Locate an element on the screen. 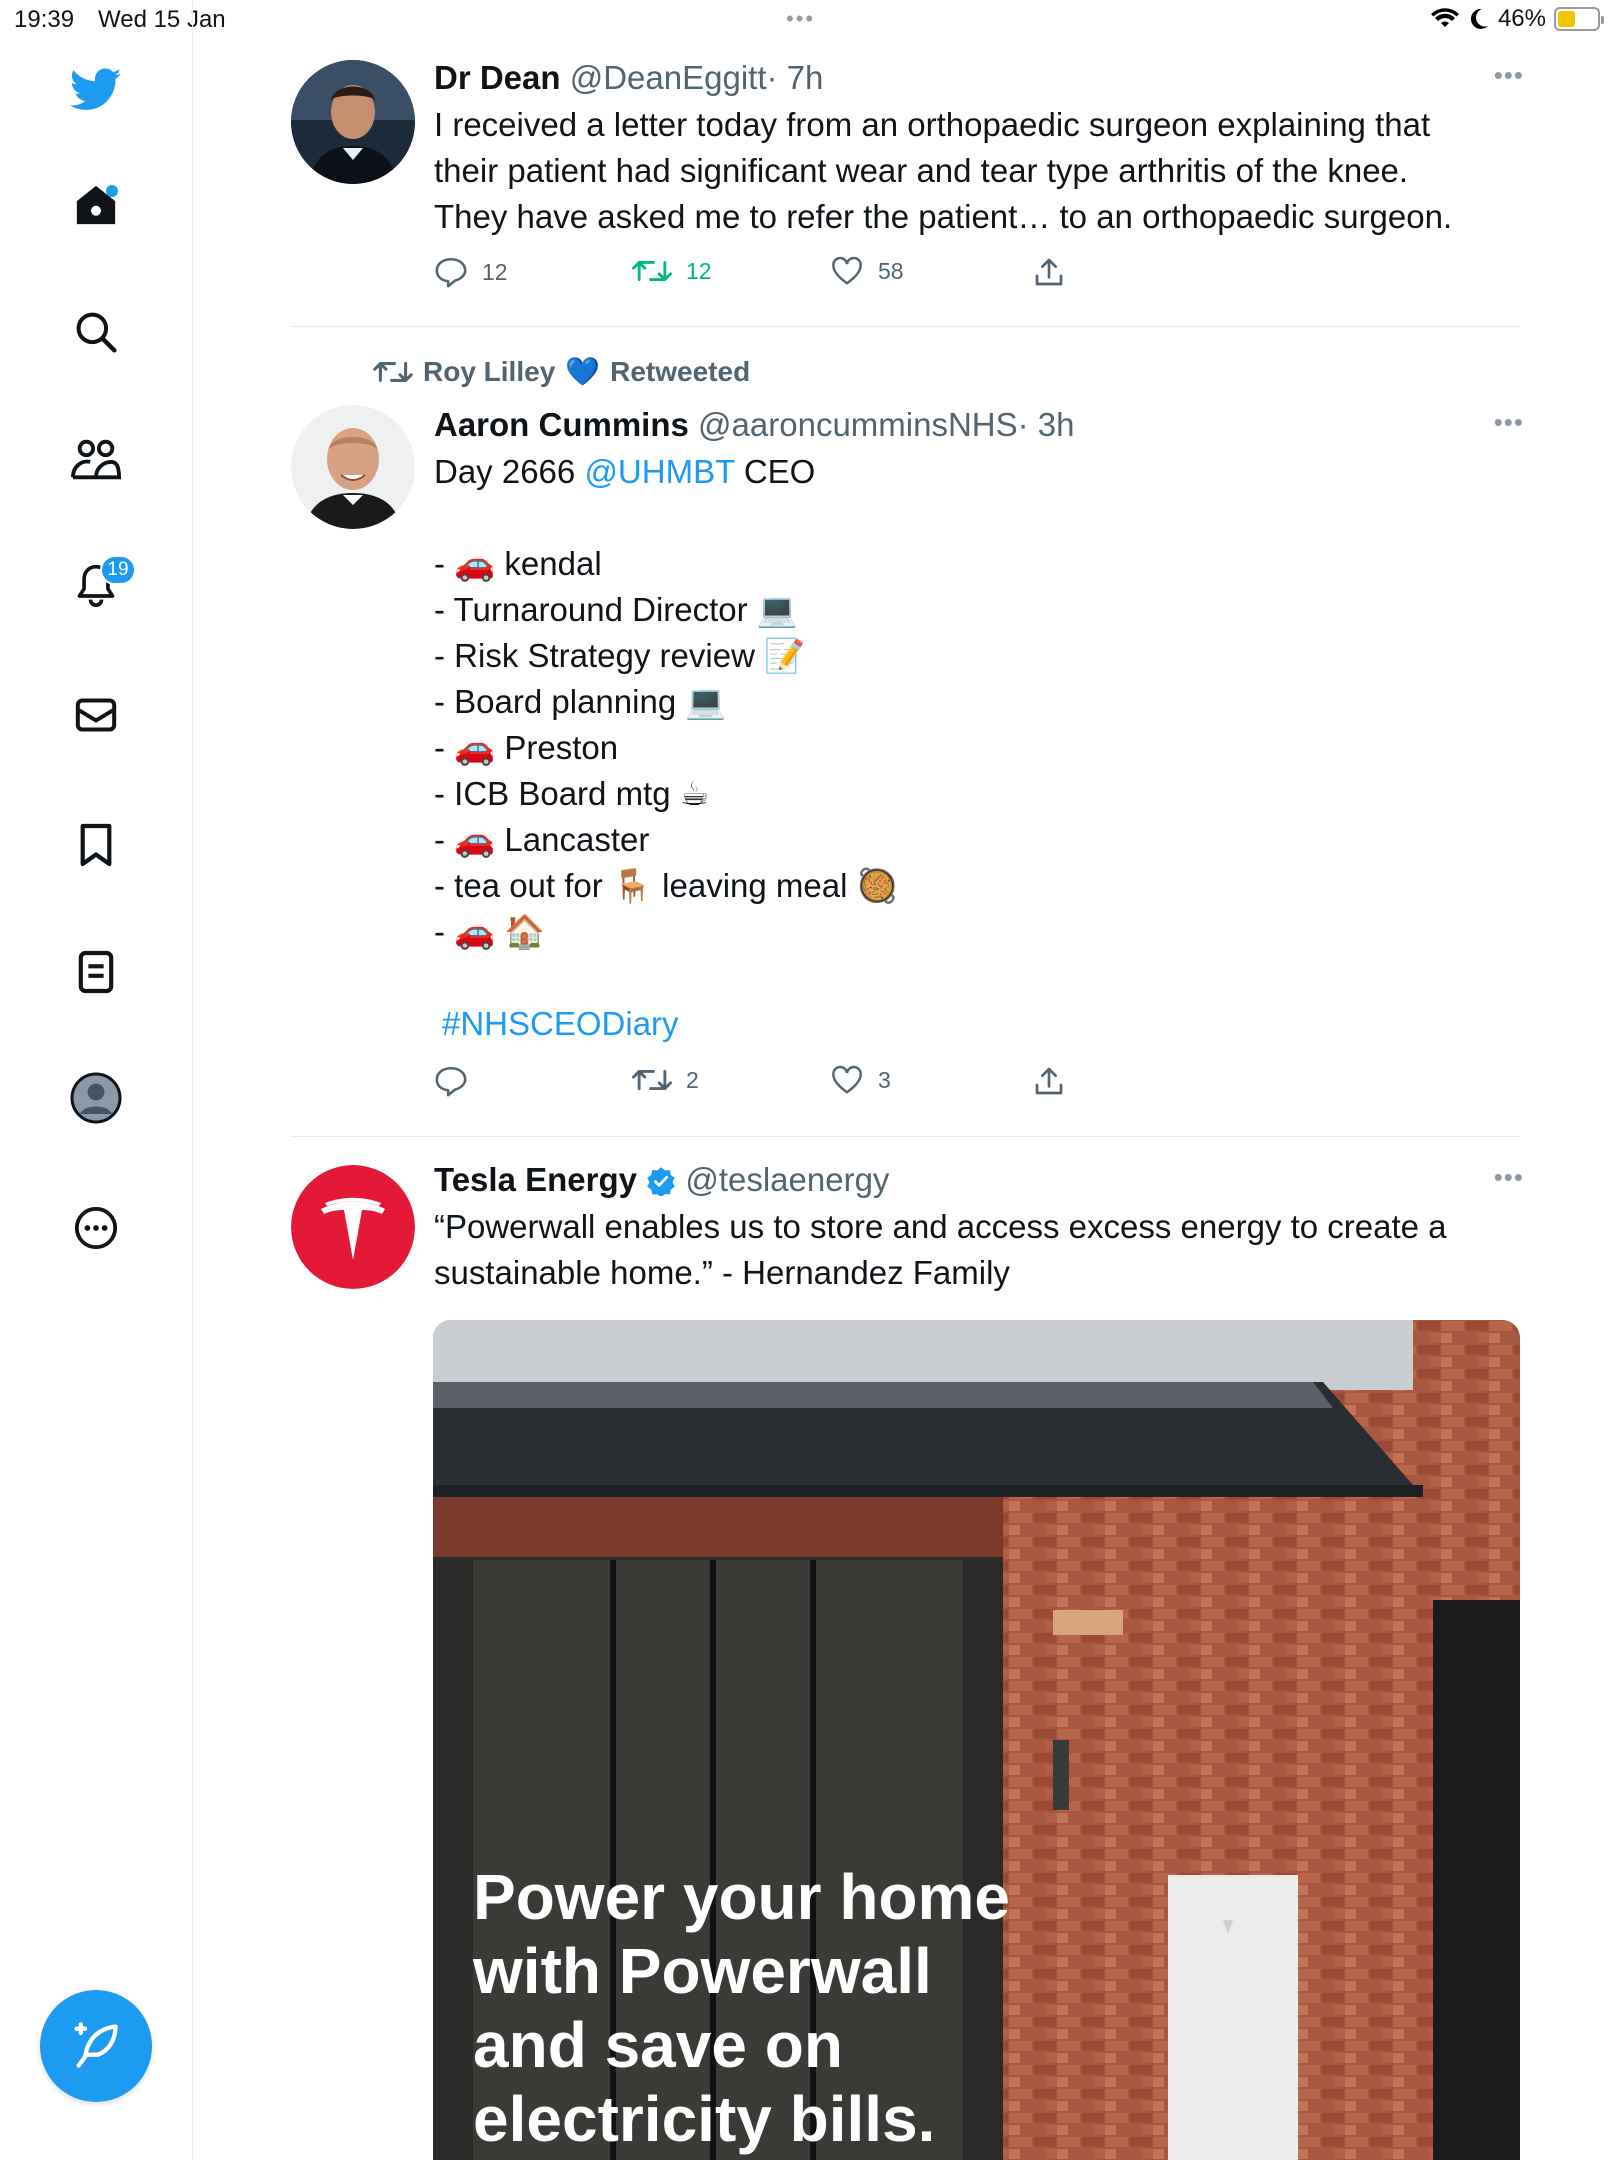  tweet-text-line: #NHSCEODiary is located at coordinates (979, 1024).